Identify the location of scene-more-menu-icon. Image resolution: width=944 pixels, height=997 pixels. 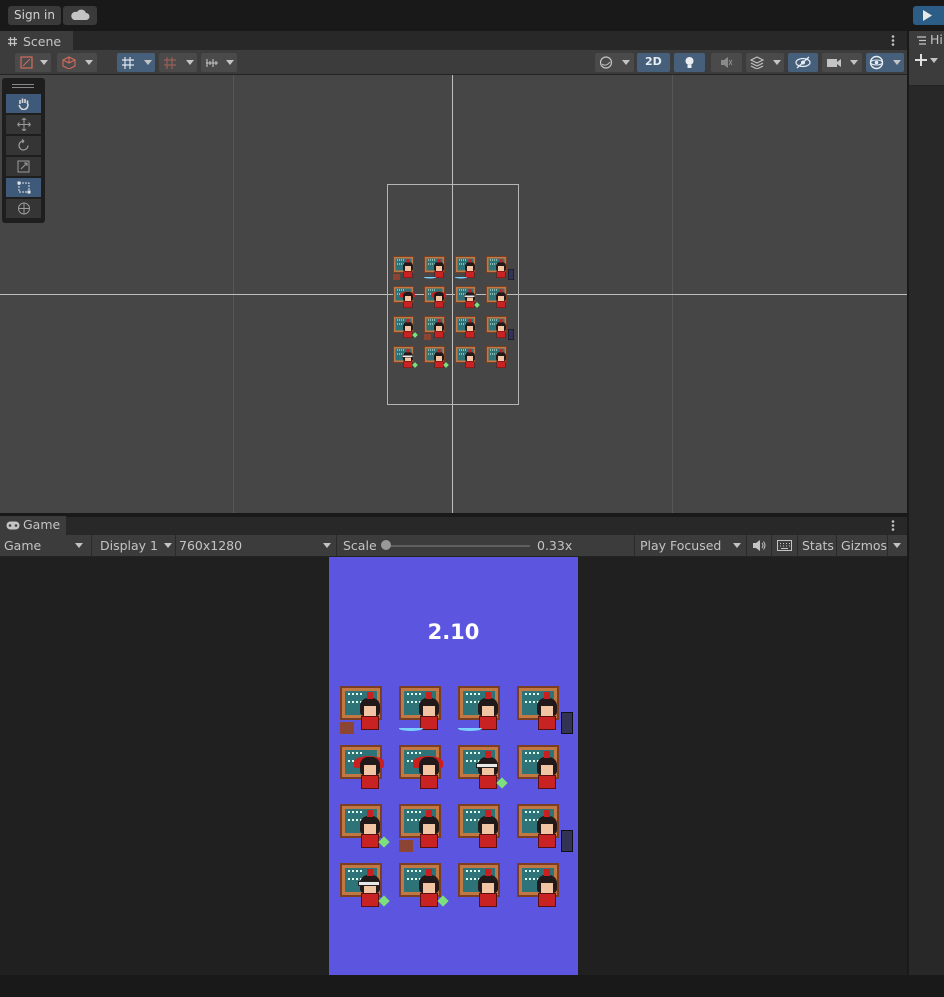
(893, 40).